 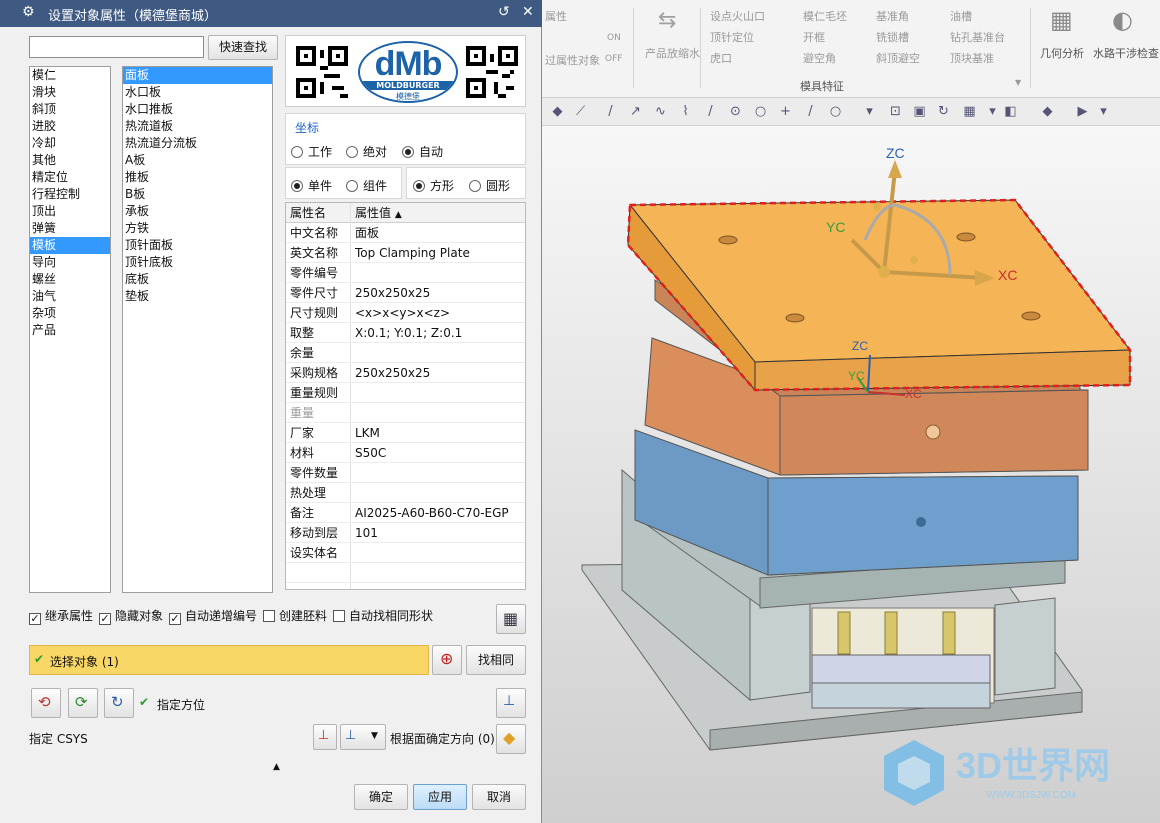 I want to click on table-row: 热处理, so click(x=405, y=493).